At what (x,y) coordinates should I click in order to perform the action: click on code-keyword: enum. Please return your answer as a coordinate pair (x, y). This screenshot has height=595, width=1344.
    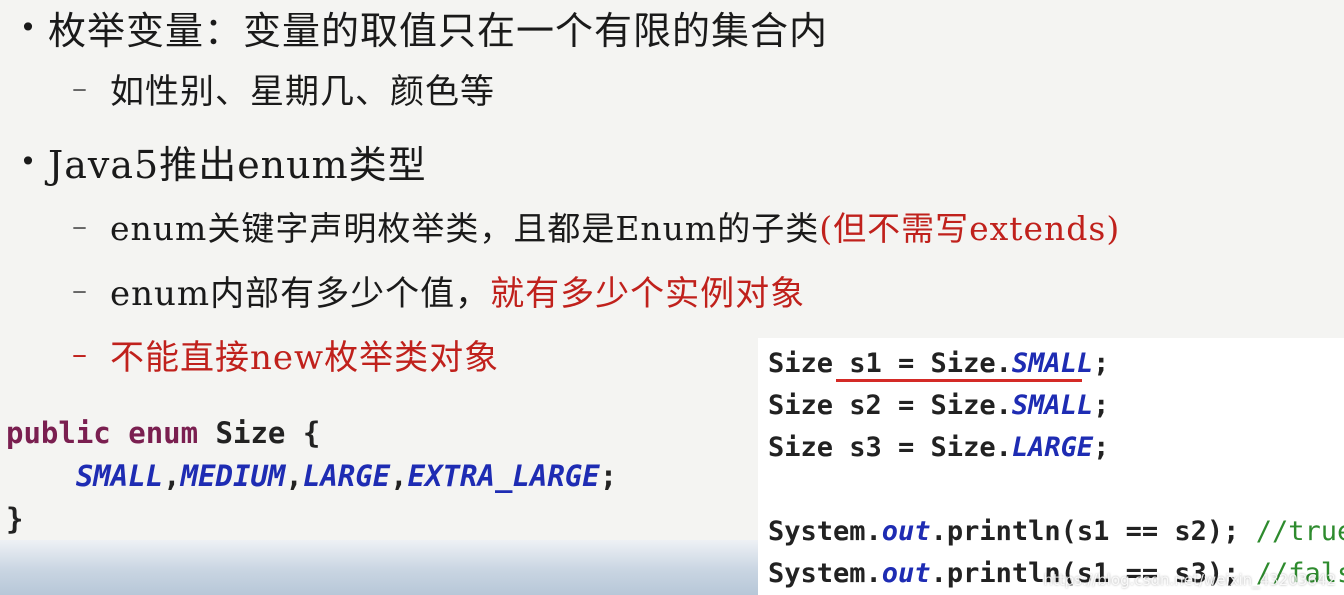
    Looking at the image, I should click on (163, 433).